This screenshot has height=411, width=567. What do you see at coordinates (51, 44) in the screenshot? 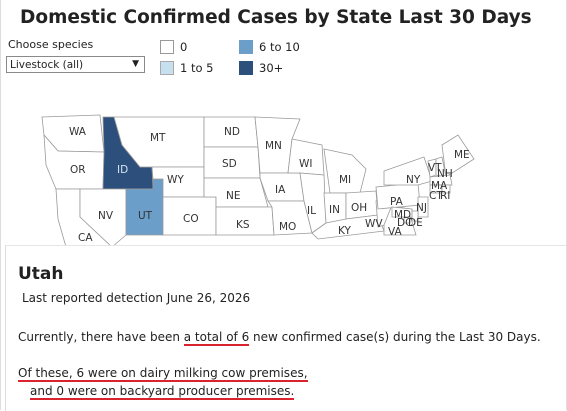
I see `species-filter-label: Choose species` at bounding box center [51, 44].